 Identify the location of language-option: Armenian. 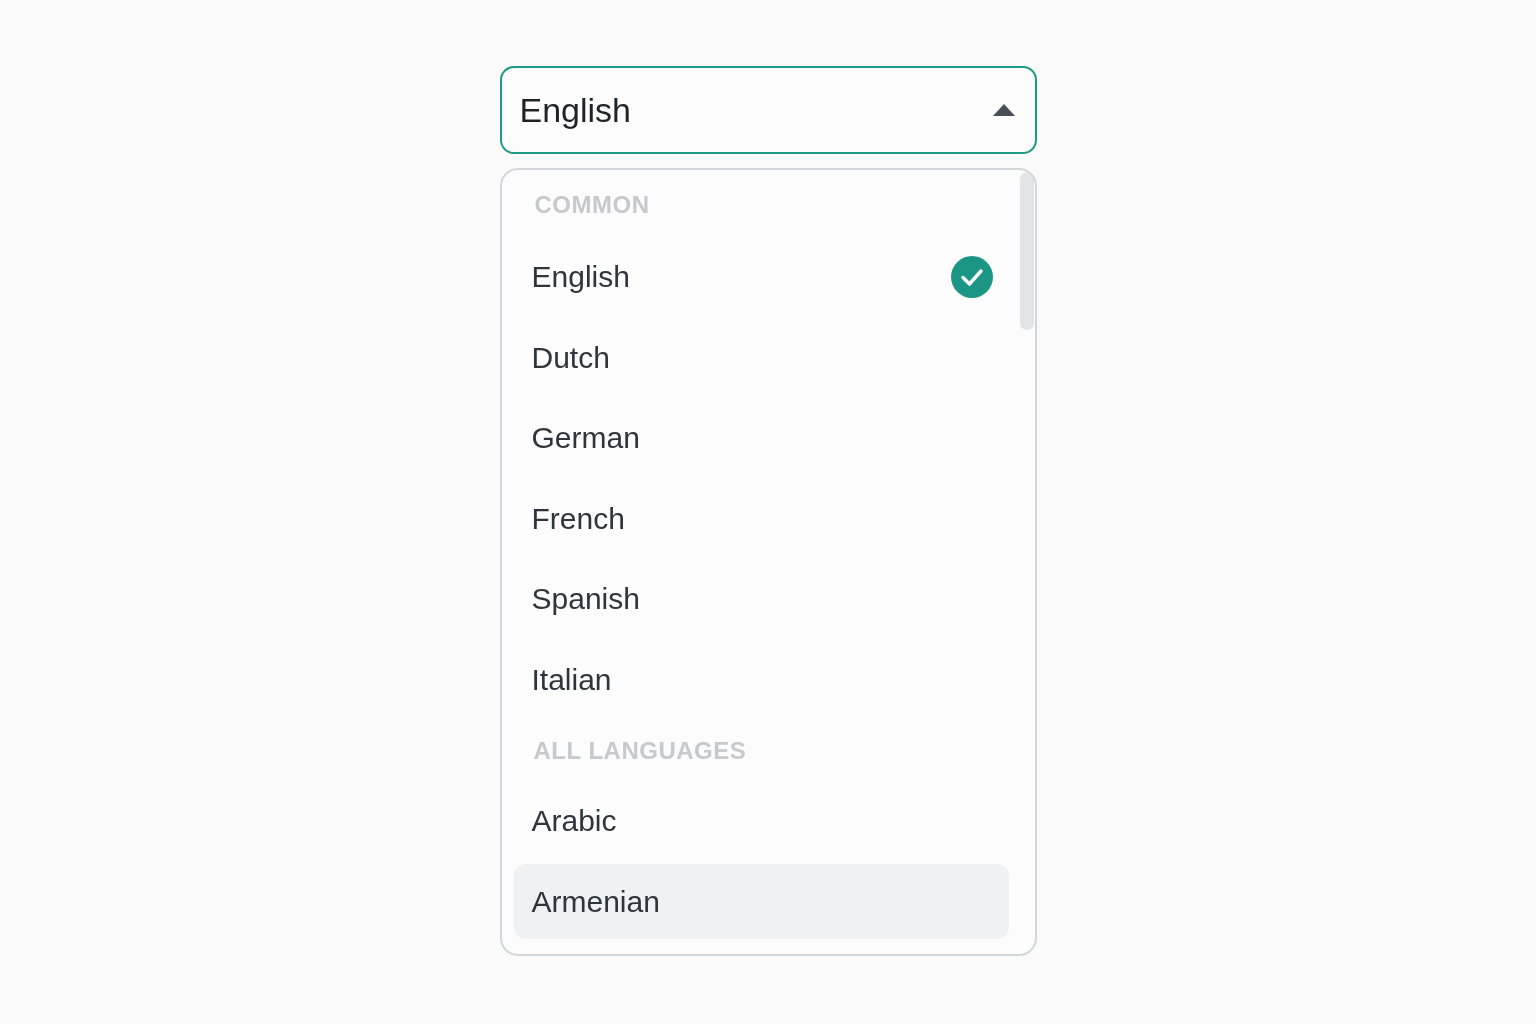
(761, 902).